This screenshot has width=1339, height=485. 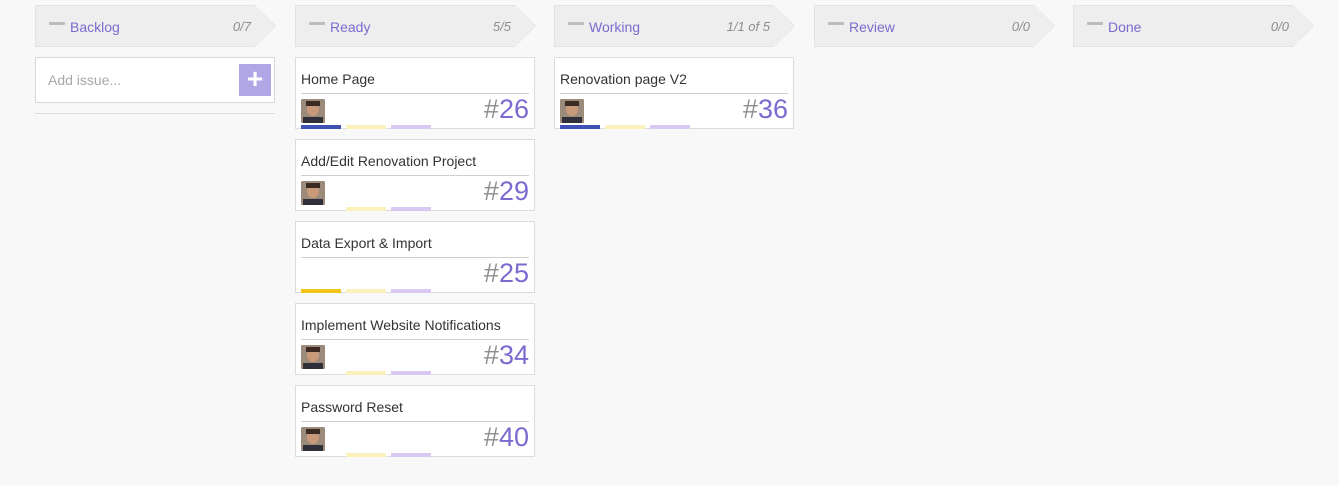 I want to click on issue-card: Implement Website Notifications #34, so click(x=415, y=339).